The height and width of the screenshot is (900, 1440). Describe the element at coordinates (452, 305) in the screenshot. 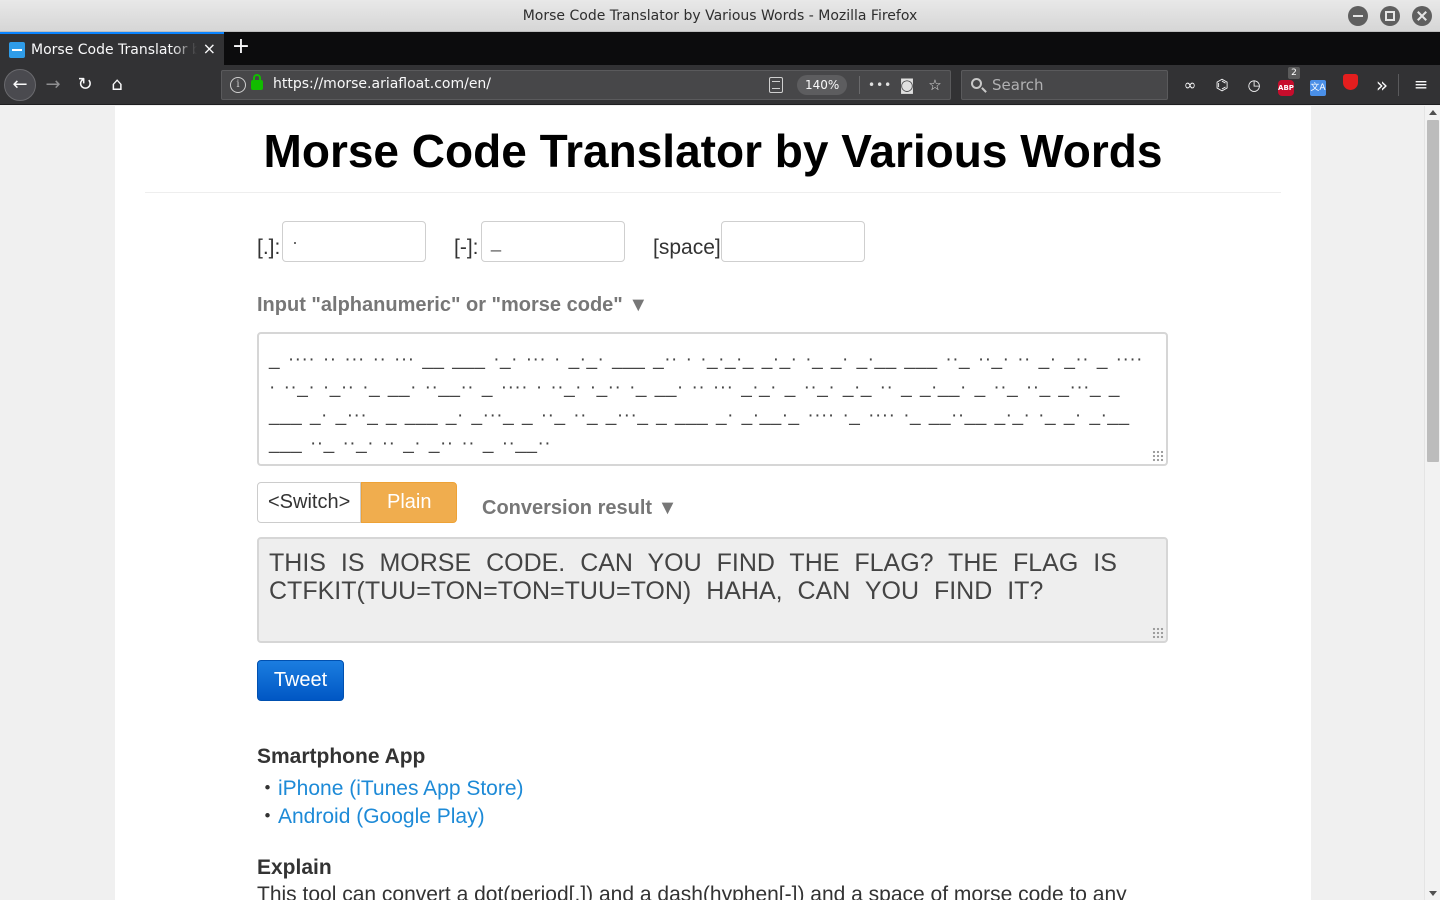

I see `input-section-toggle: Input "alphanumeric" or "morse code" ▼` at that location.